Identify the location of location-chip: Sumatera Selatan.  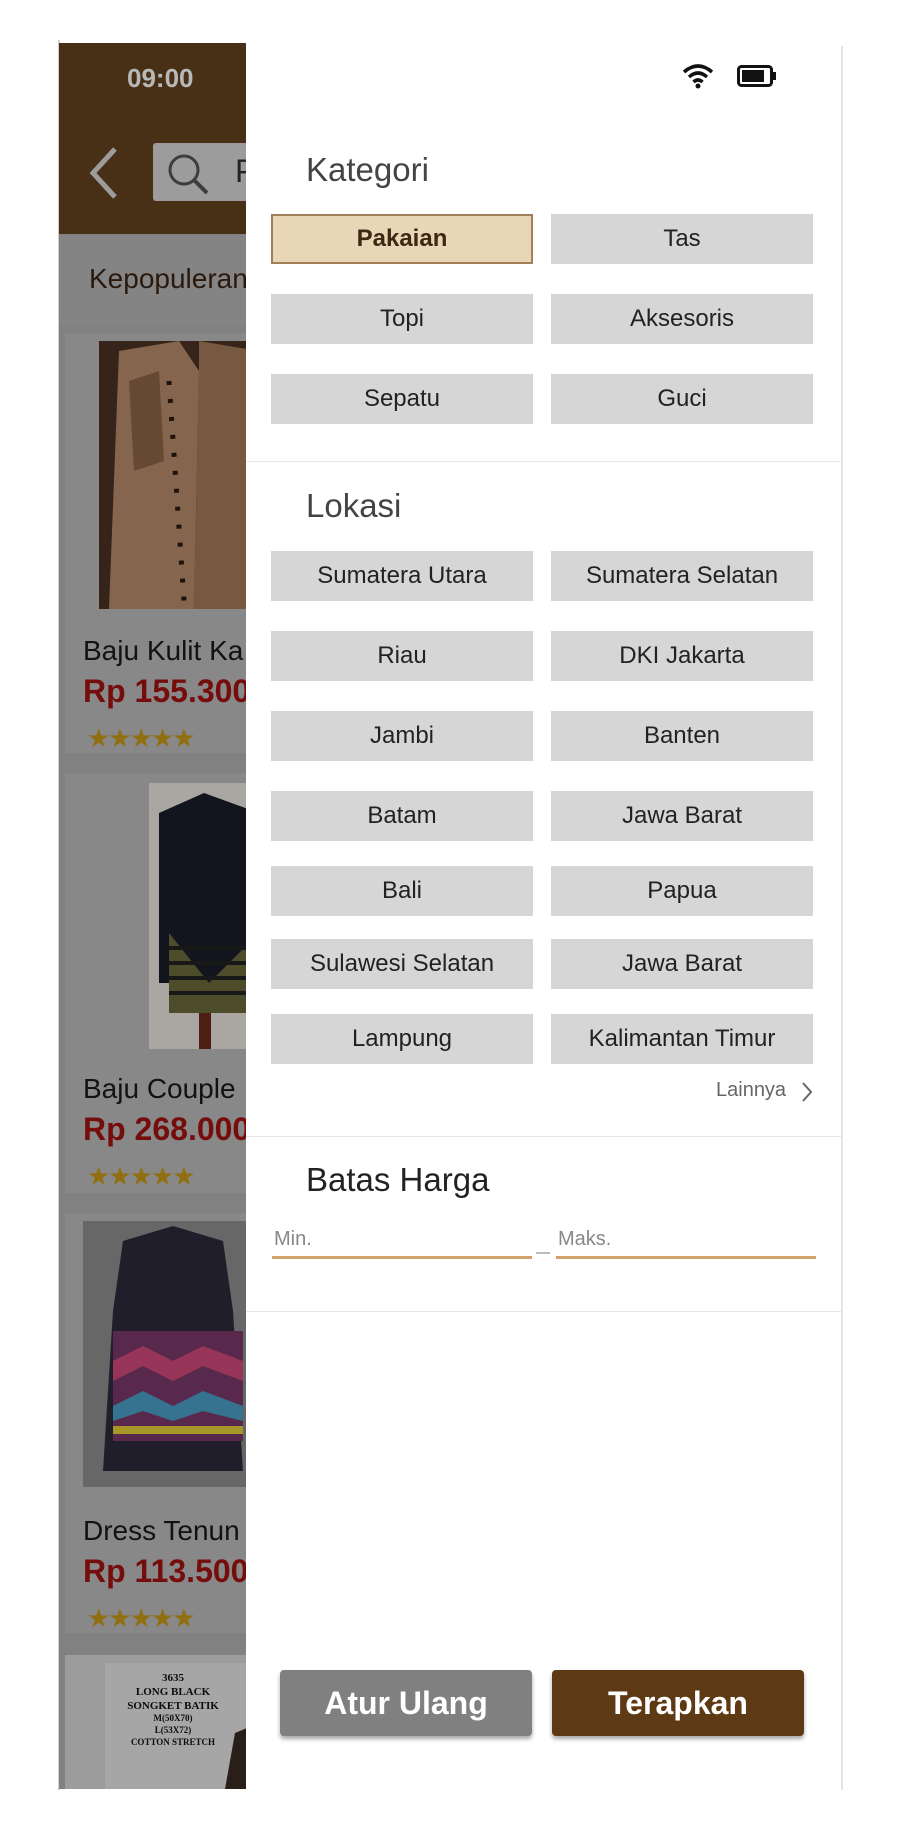
(682, 576).